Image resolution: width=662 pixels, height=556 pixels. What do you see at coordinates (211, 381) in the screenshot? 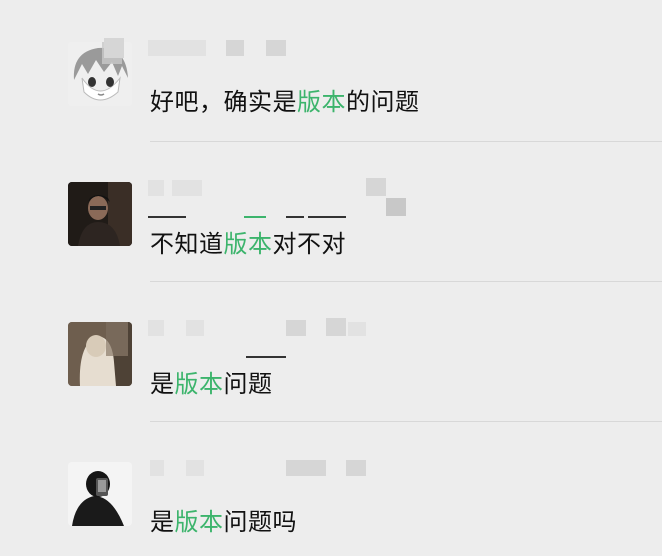
I see `message-text: 是版本问题` at bounding box center [211, 381].